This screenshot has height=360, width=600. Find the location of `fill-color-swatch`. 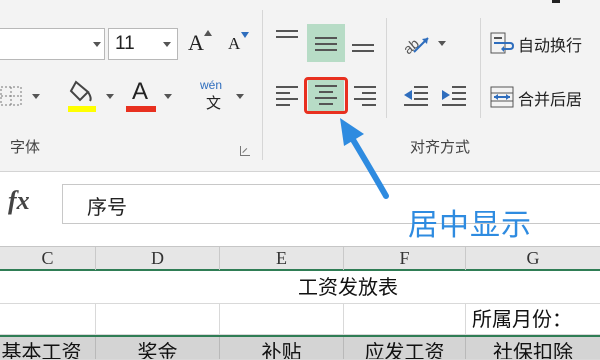

fill-color-swatch is located at coordinates (82, 109).